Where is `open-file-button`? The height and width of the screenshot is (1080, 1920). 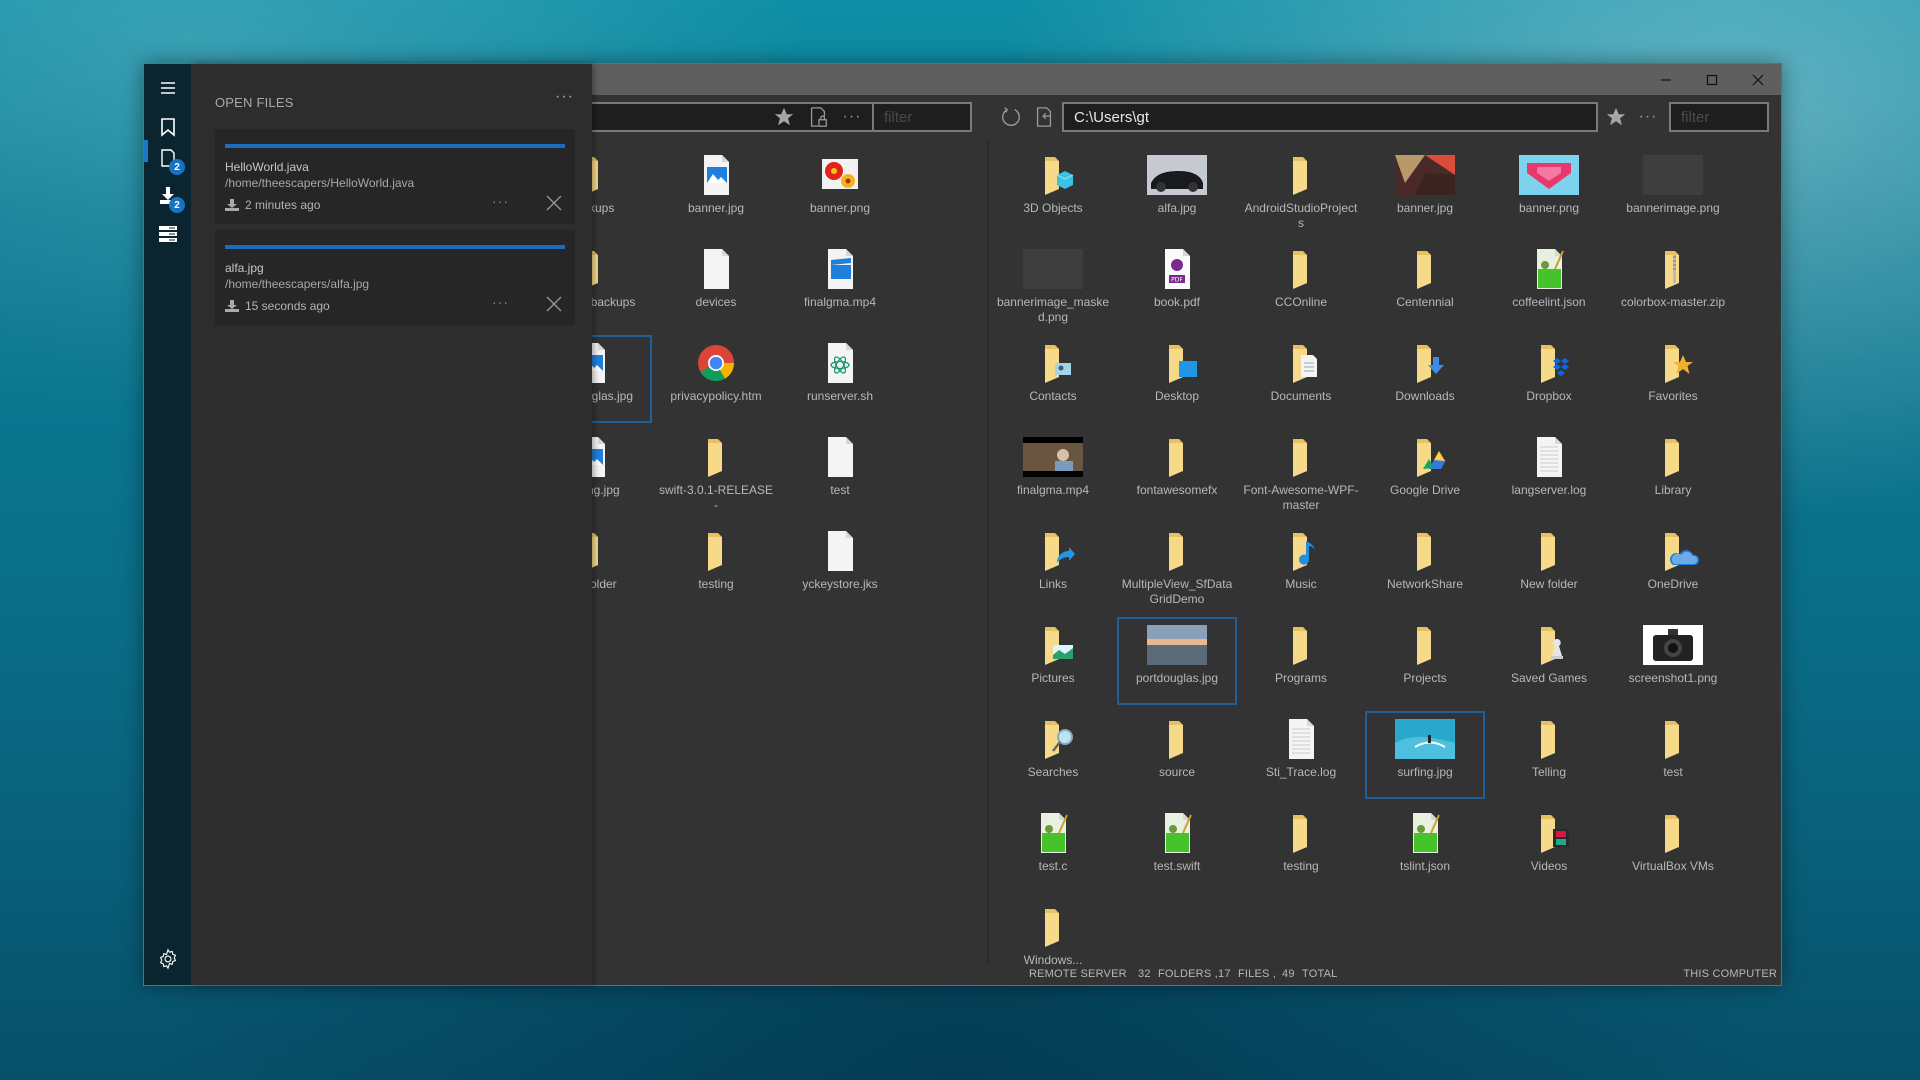 open-file-button is located at coordinates (1044, 117).